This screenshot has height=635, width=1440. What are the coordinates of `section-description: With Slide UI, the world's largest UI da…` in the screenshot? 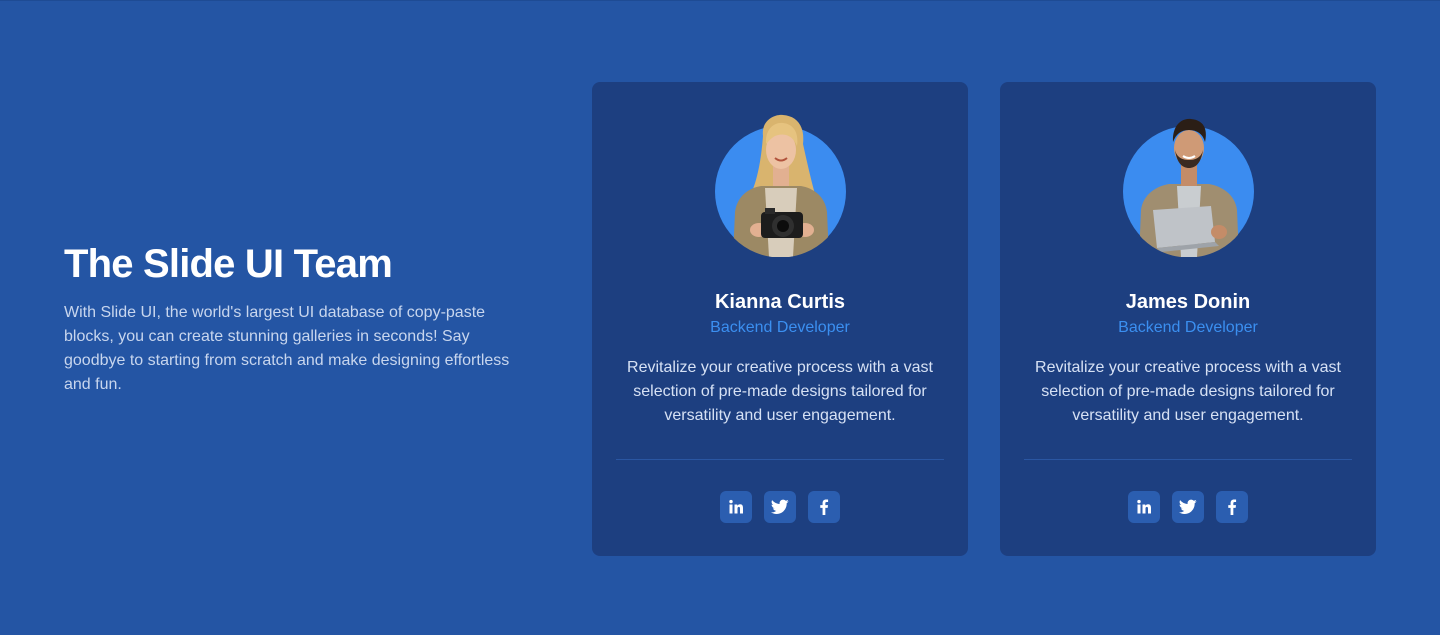 It's located at (287, 348).